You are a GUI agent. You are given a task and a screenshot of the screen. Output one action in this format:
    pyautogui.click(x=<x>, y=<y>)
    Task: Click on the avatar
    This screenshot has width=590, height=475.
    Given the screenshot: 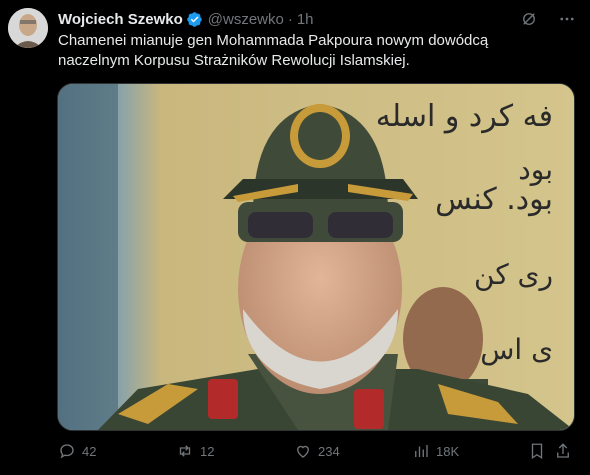 What is the action you would take?
    pyautogui.click(x=28, y=28)
    